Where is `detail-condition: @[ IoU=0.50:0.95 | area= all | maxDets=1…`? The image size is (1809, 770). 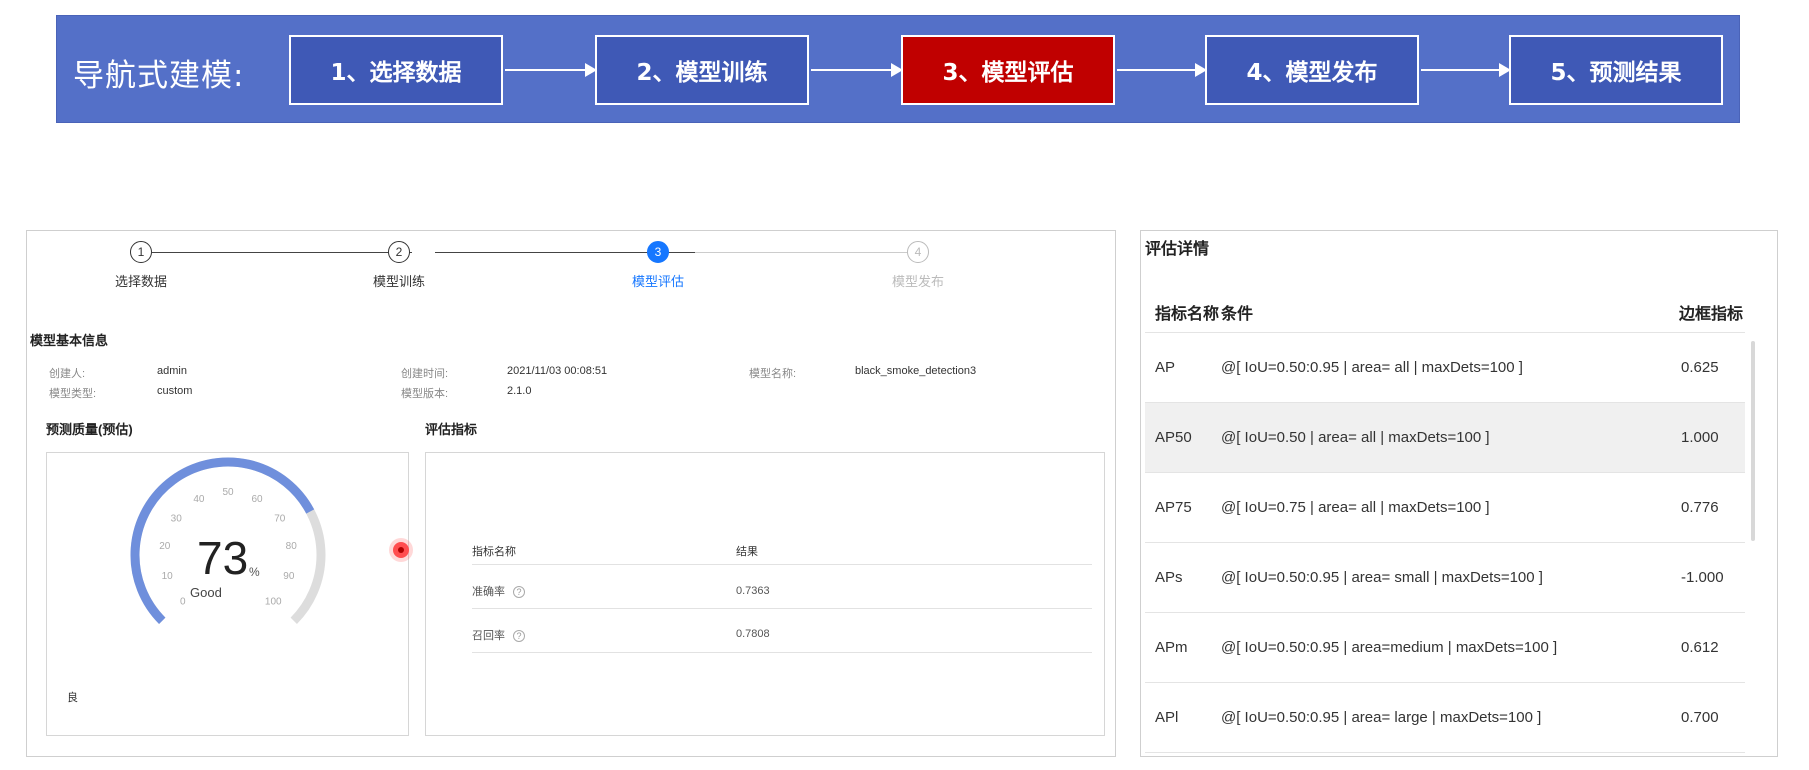
detail-condition: @[ IoU=0.50:0.95 | area= all | maxDets=1… is located at coordinates (1372, 367).